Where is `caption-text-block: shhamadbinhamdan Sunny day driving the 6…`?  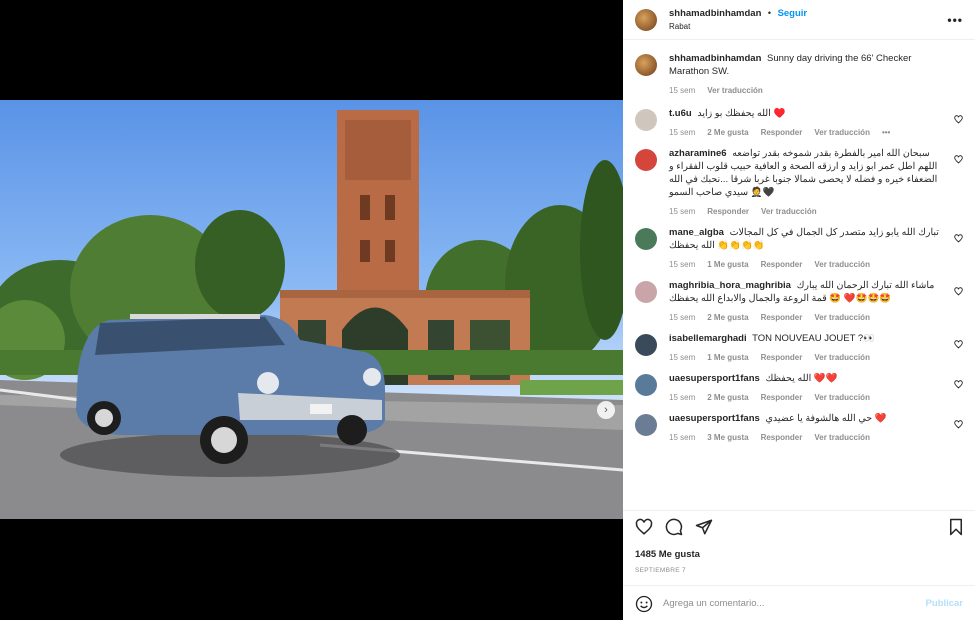
caption-text-block: shhamadbinhamdan Sunny day driving the 6… is located at coordinates (806, 65).